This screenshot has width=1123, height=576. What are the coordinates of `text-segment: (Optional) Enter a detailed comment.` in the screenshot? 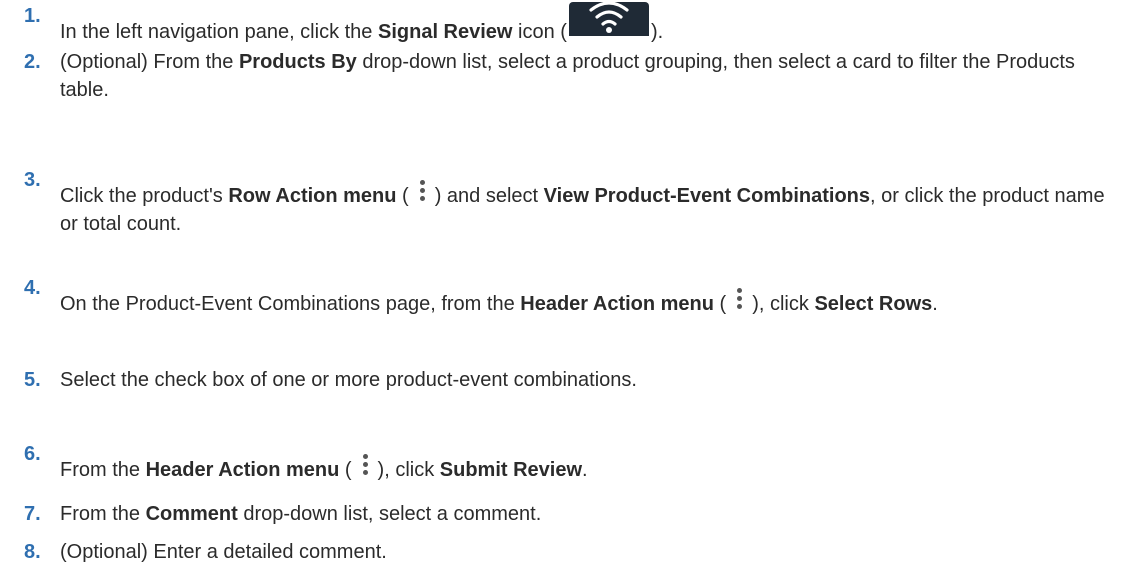 It's located at (223, 552).